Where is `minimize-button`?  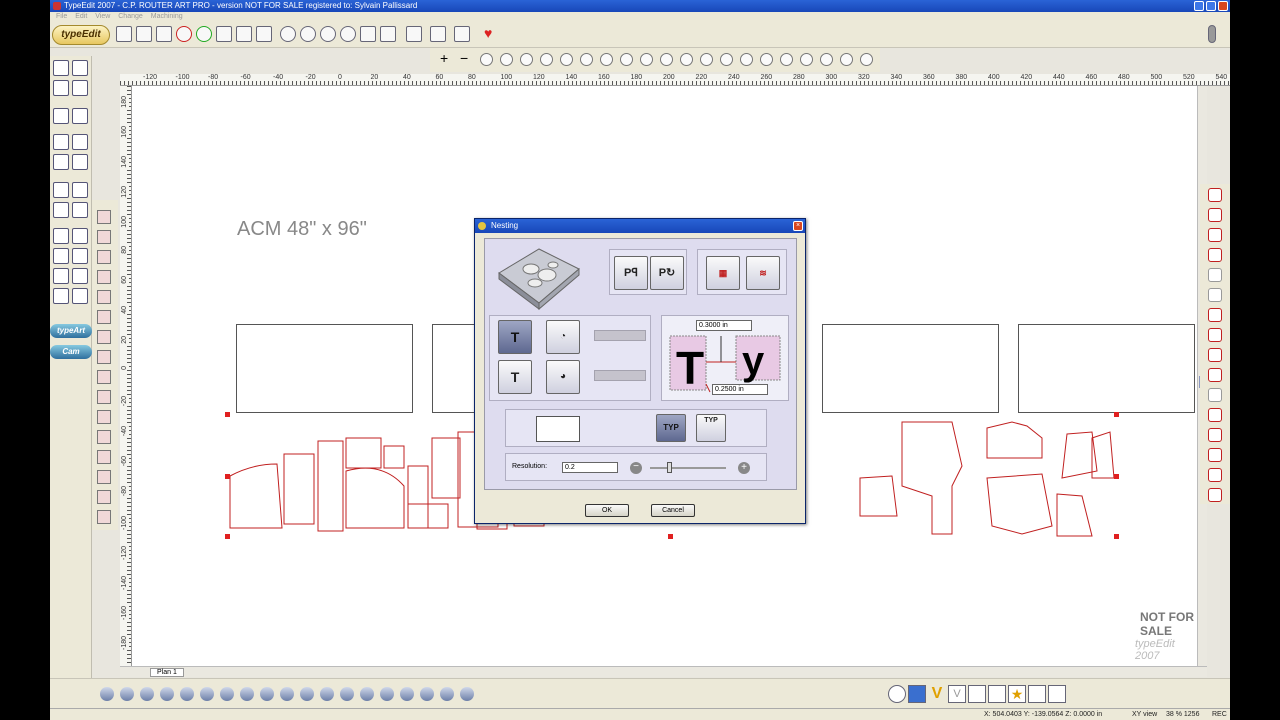 minimize-button is located at coordinates (1199, 6).